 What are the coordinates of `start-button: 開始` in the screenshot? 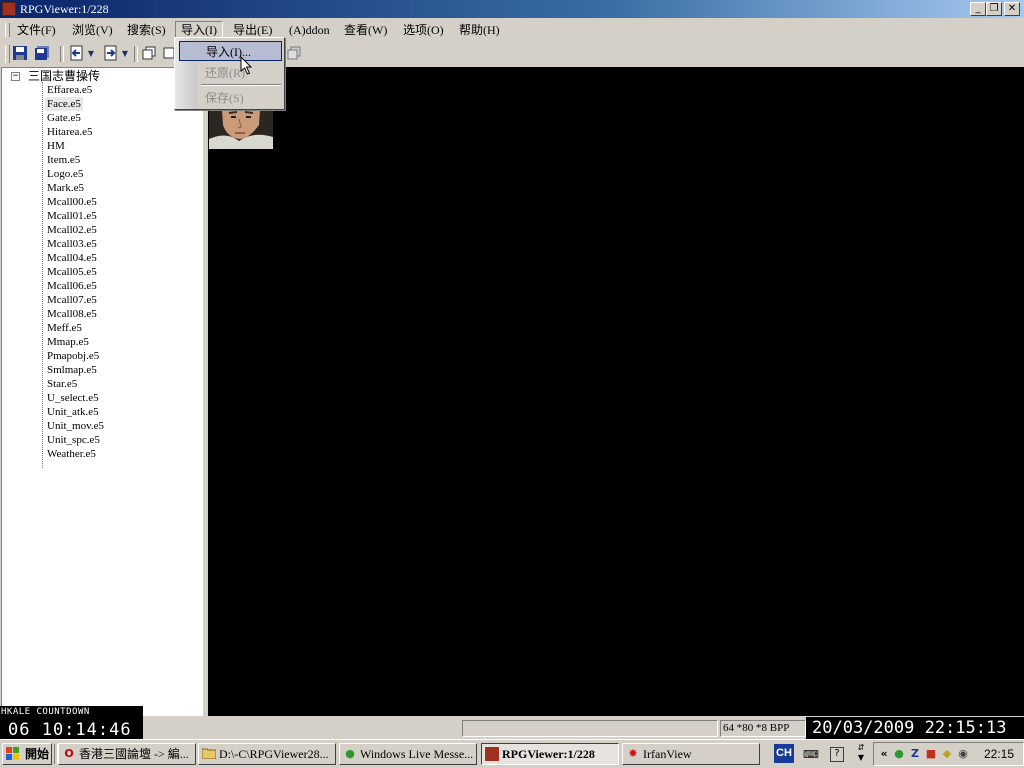 It's located at (27, 754).